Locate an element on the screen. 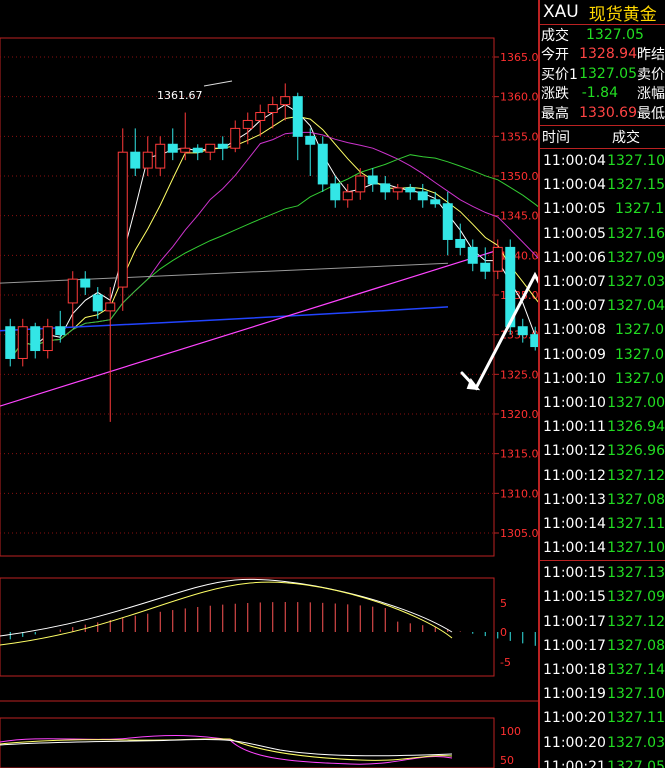 The width and height of the screenshot is (665, 768). quote-value: 1330.69 is located at coordinates (608, 112).